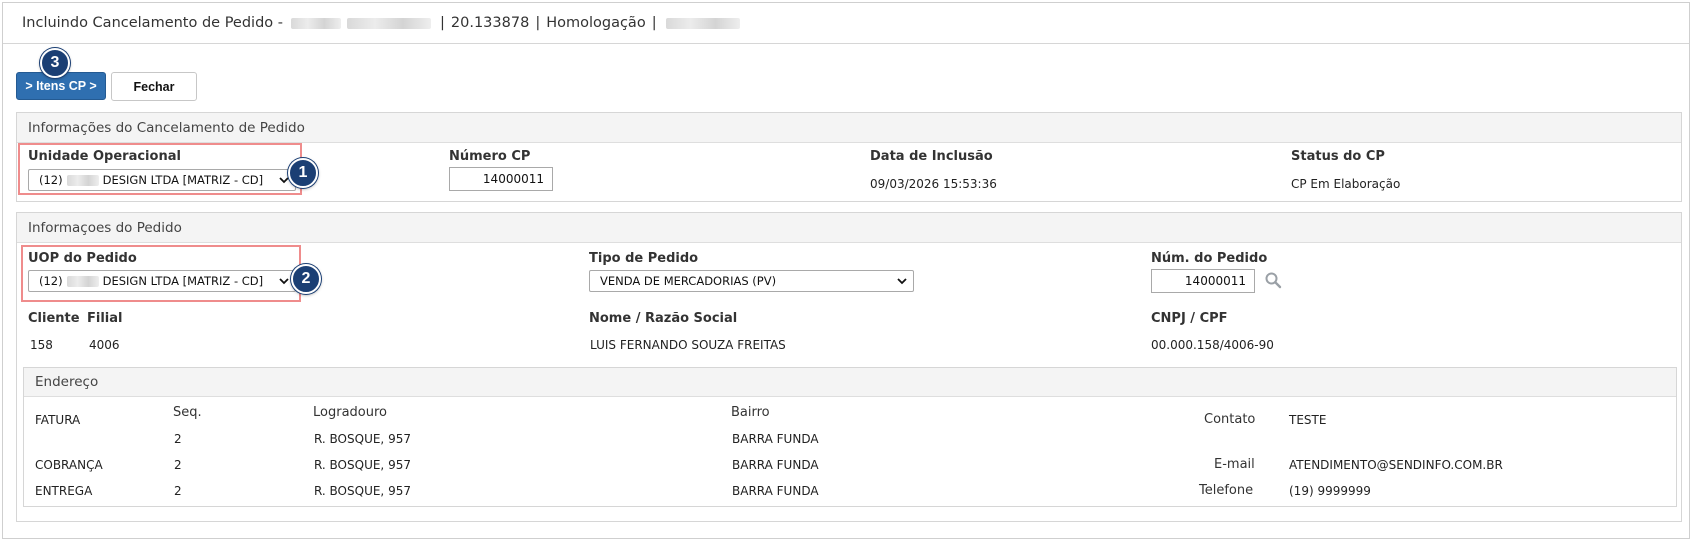 This screenshot has height=543, width=1694. I want to click on fechar-button: Fechar, so click(154, 86).